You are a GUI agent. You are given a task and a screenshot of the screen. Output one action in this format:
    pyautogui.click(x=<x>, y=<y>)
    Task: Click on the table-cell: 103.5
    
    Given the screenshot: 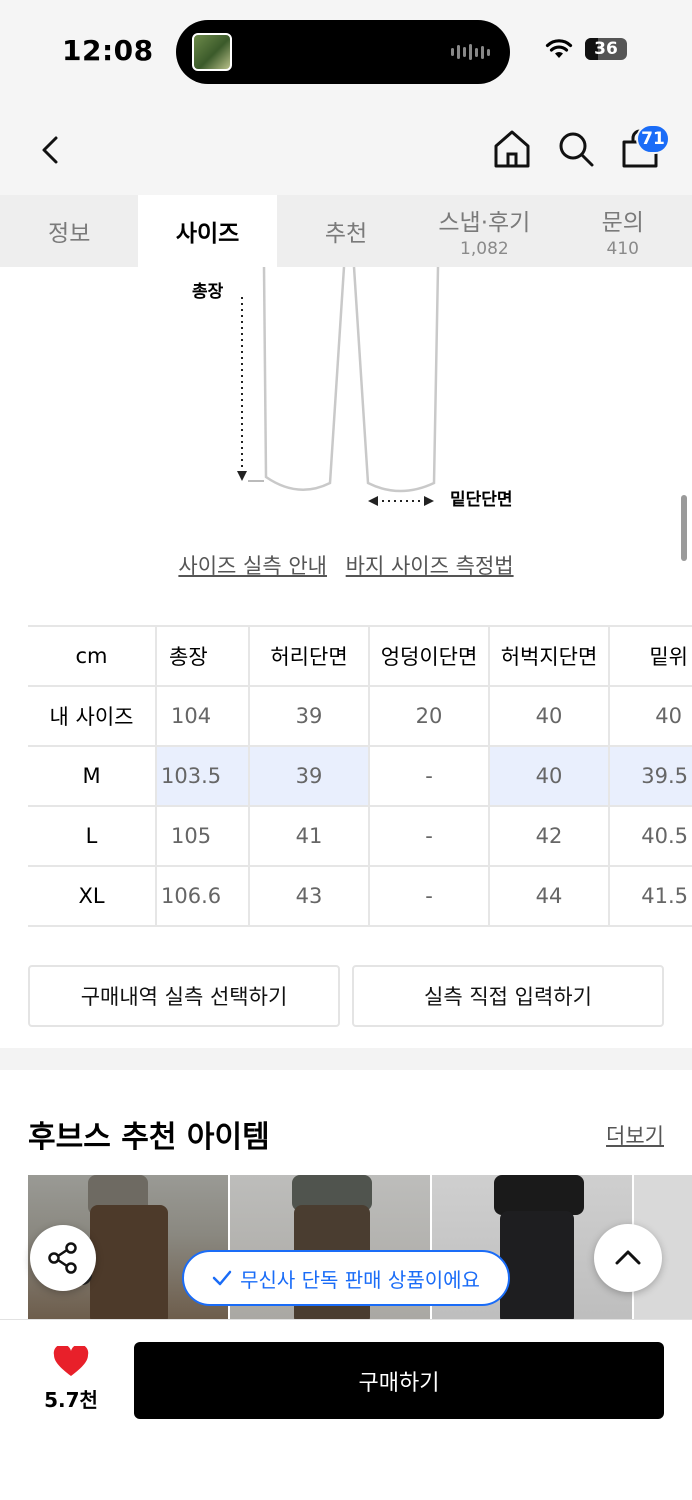 What is the action you would take?
    pyautogui.click(x=203, y=775)
    